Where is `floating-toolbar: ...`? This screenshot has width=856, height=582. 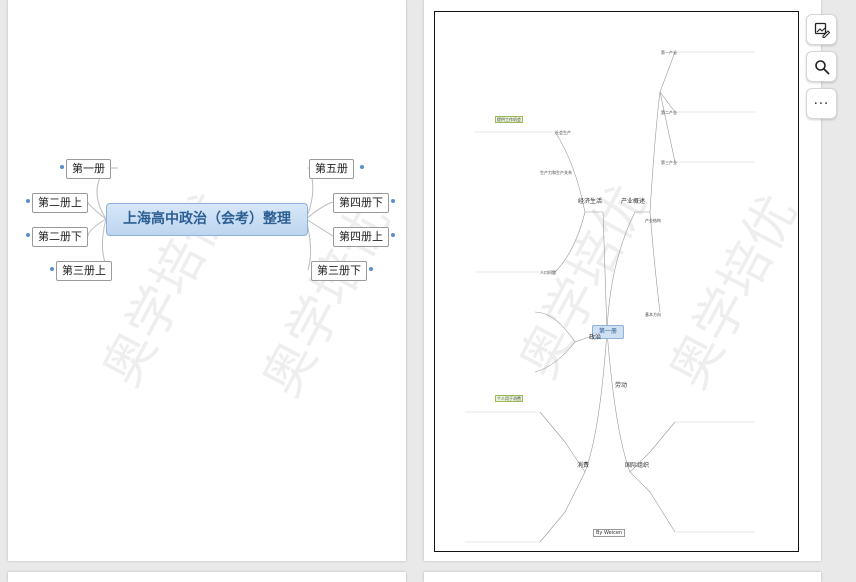
floating-toolbar: ... is located at coordinates (821, 66).